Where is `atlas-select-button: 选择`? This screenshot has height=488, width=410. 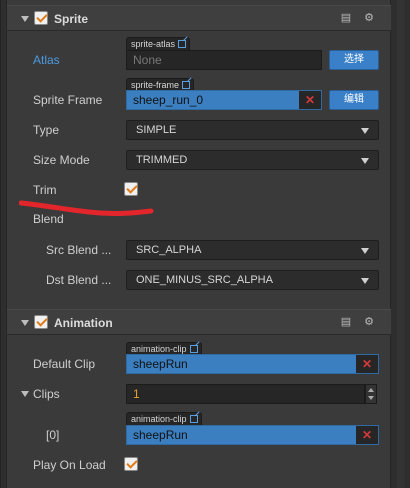 atlas-select-button: 选择 is located at coordinates (354, 60).